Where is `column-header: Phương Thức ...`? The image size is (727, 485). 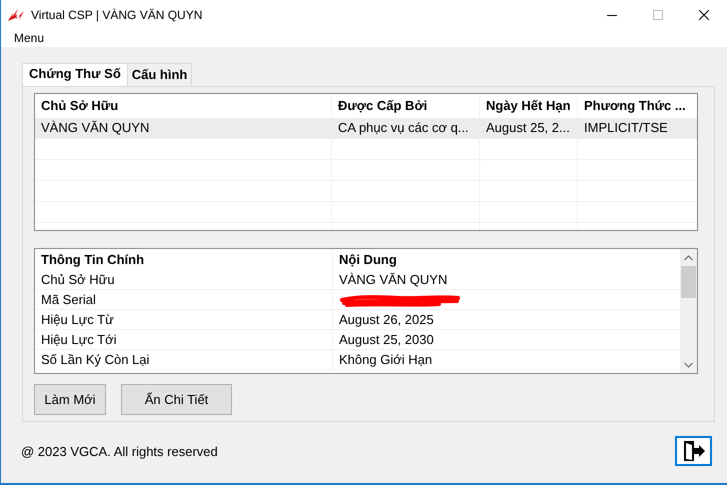 column-header: Phương Thức ... is located at coordinates (637, 106).